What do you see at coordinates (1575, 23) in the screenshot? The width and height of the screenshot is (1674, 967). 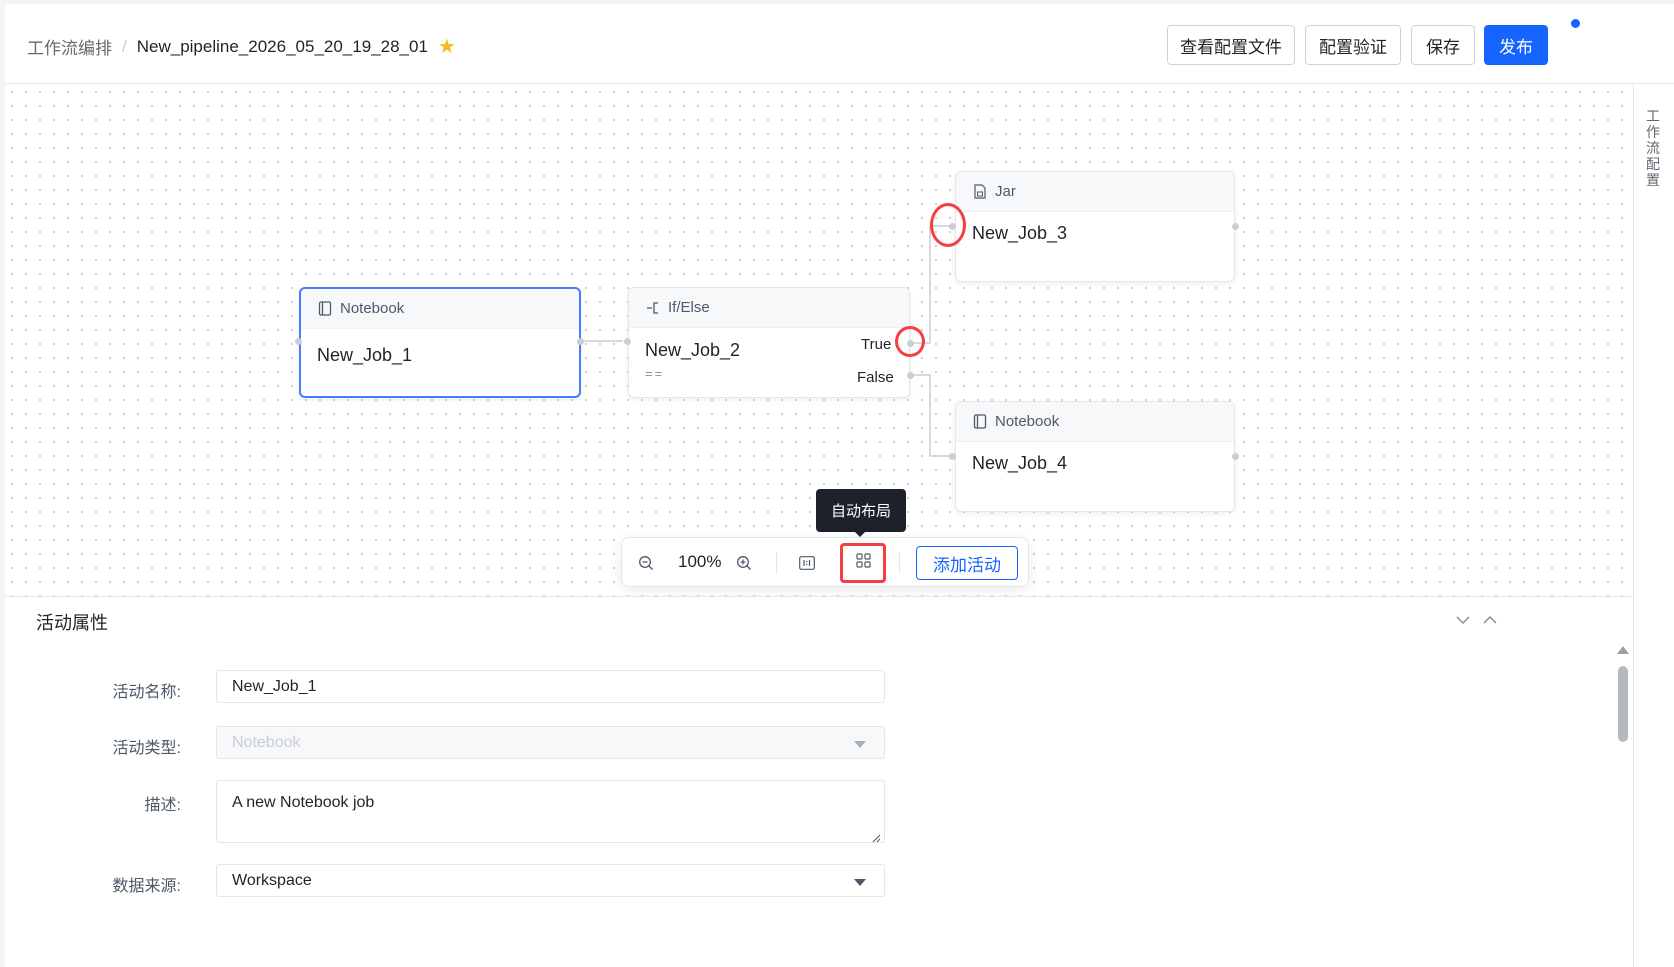 I see `unsaved-indicator-dot` at bounding box center [1575, 23].